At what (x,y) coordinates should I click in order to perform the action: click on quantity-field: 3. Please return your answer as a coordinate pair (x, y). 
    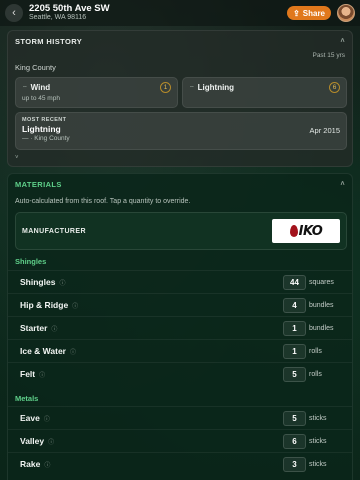
    Looking at the image, I should click on (294, 464).